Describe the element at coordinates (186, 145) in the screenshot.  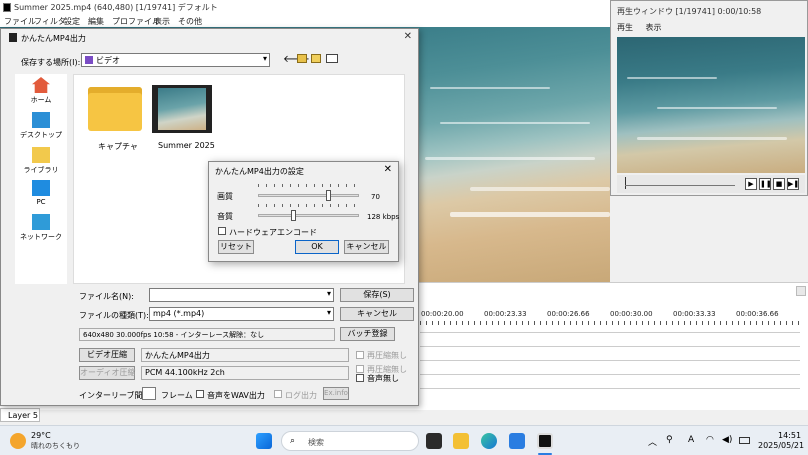
I see `file-item-label: Summer 2025` at that location.